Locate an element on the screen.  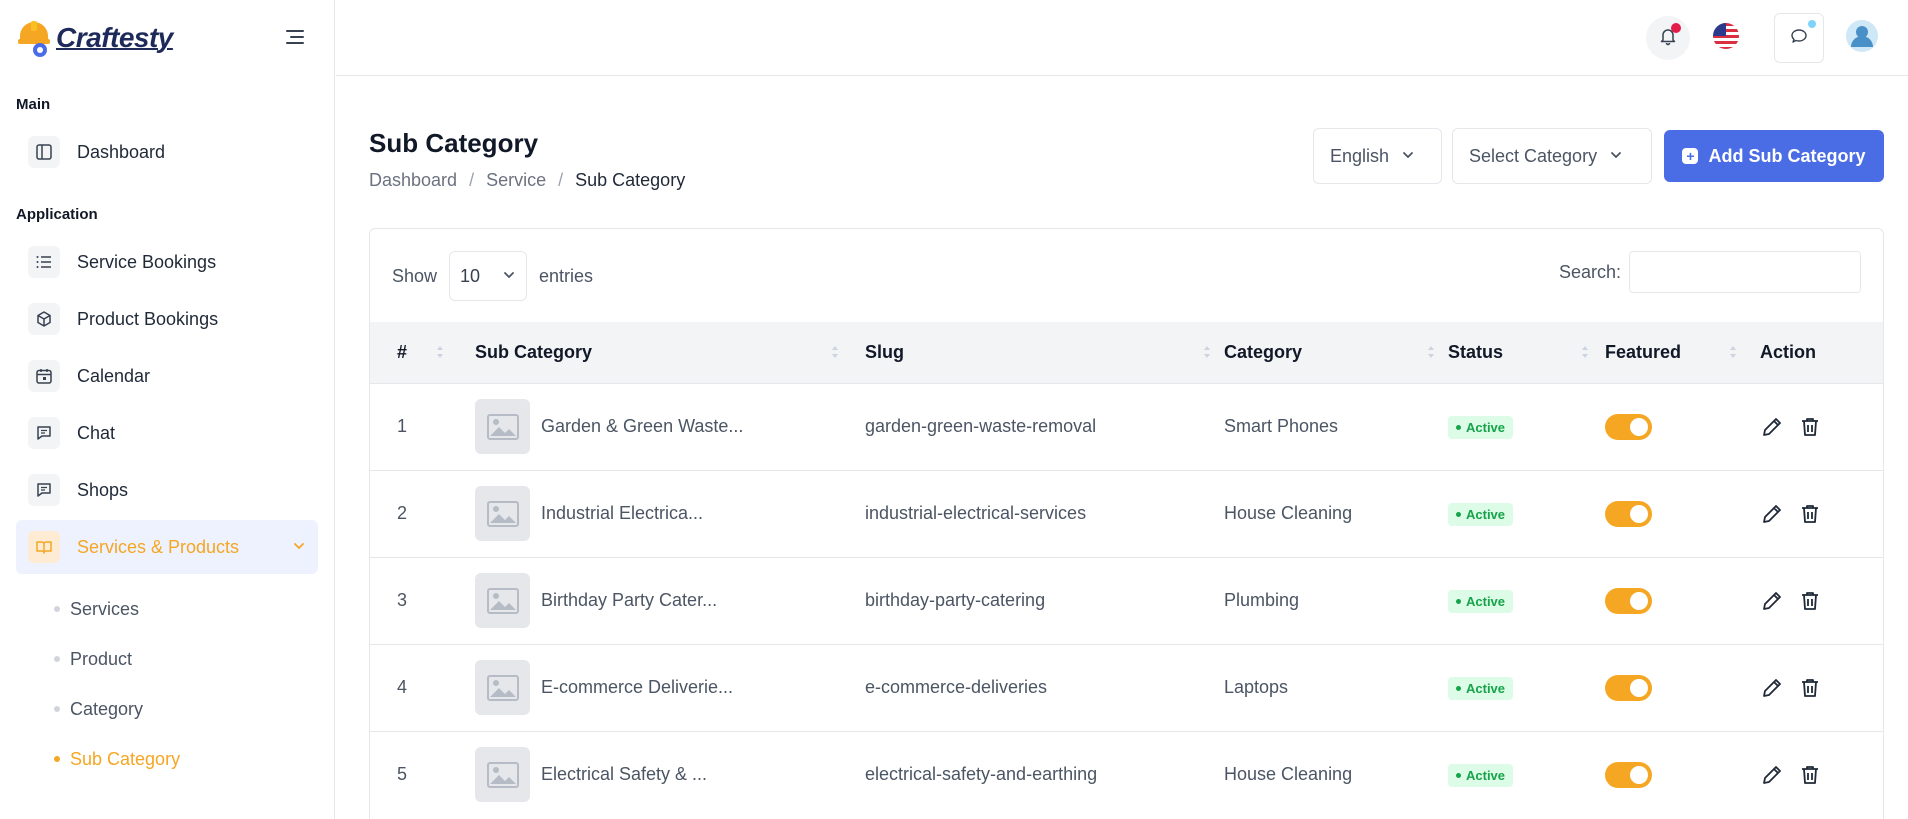
row-number: 1 is located at coordinates (422, 426).